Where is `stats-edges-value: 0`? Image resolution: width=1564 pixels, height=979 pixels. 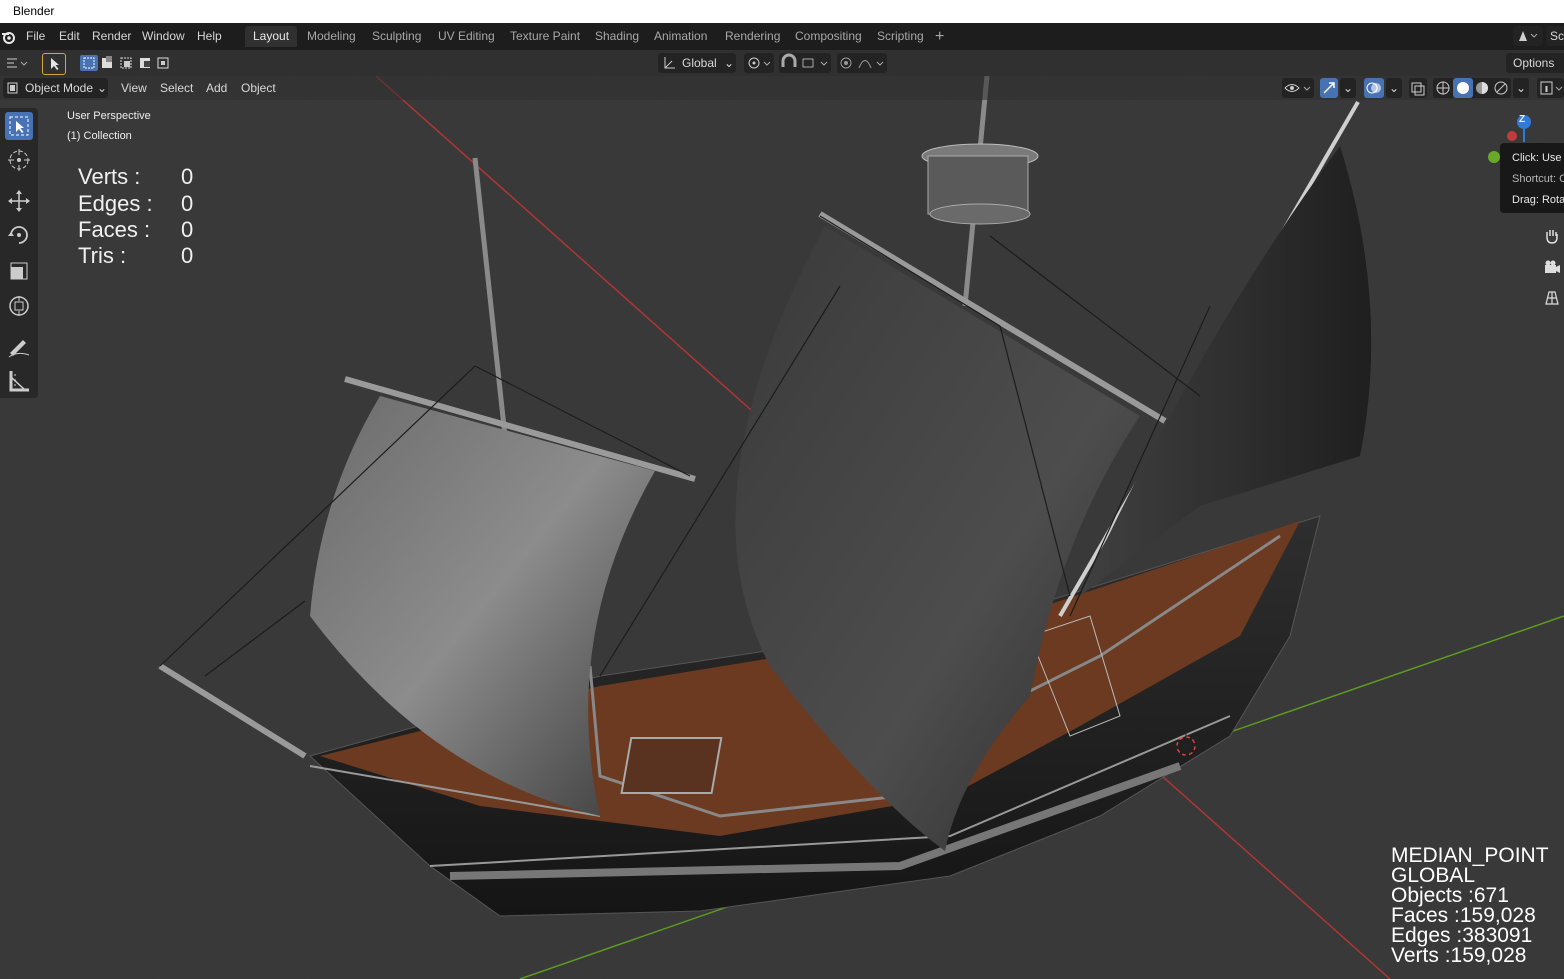 stats-edges-value: 0 is located at coordinates (187, 203).